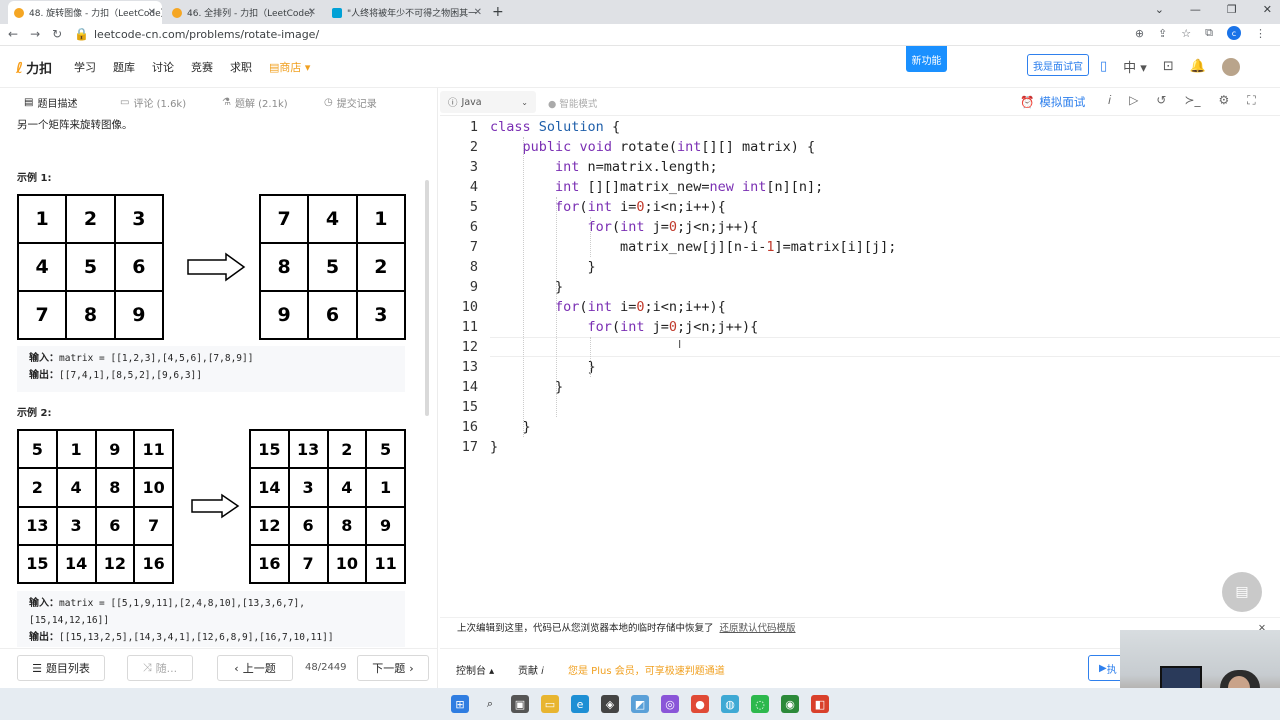 This screenshot has height=720, width=1280. What do you see at coordinates (580, 704) in the screenshot?
I see `edge-icon: e` at bounding box center [580, 704].